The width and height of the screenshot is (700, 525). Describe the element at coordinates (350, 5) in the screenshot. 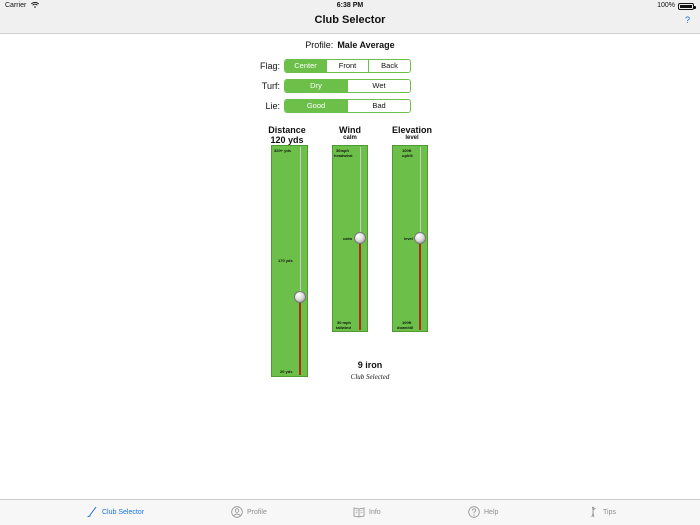

I see `status-time: 6:38 PM` at that location.